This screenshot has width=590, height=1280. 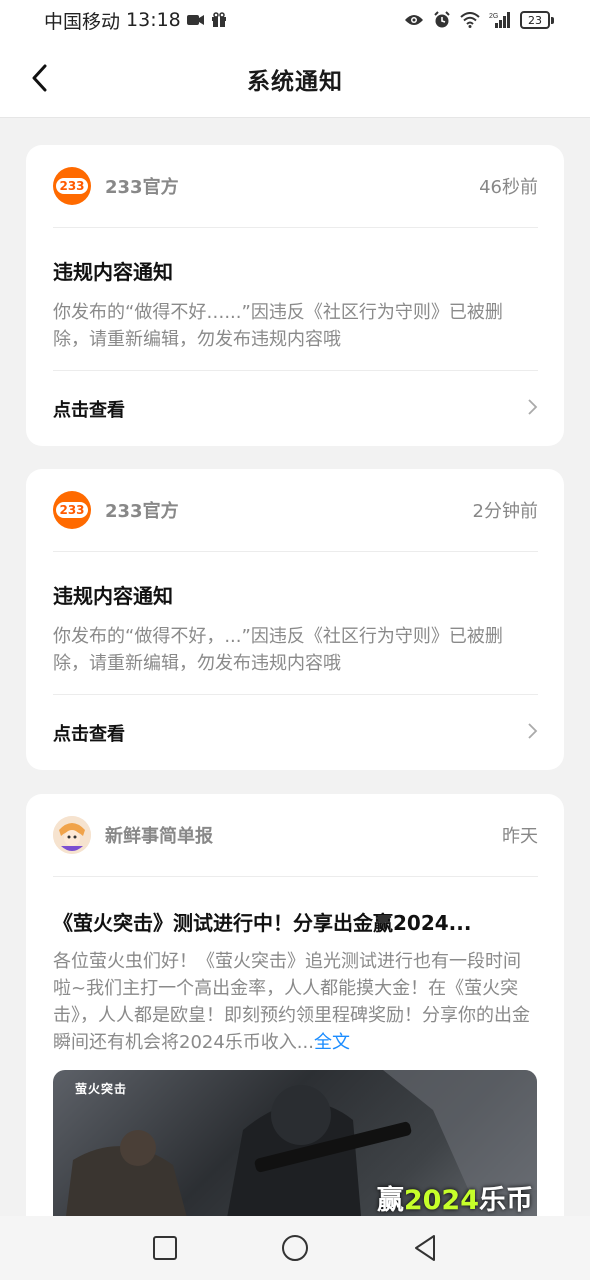 I want to click on carrier-label: 中国移动, so click(x=82, y=21).